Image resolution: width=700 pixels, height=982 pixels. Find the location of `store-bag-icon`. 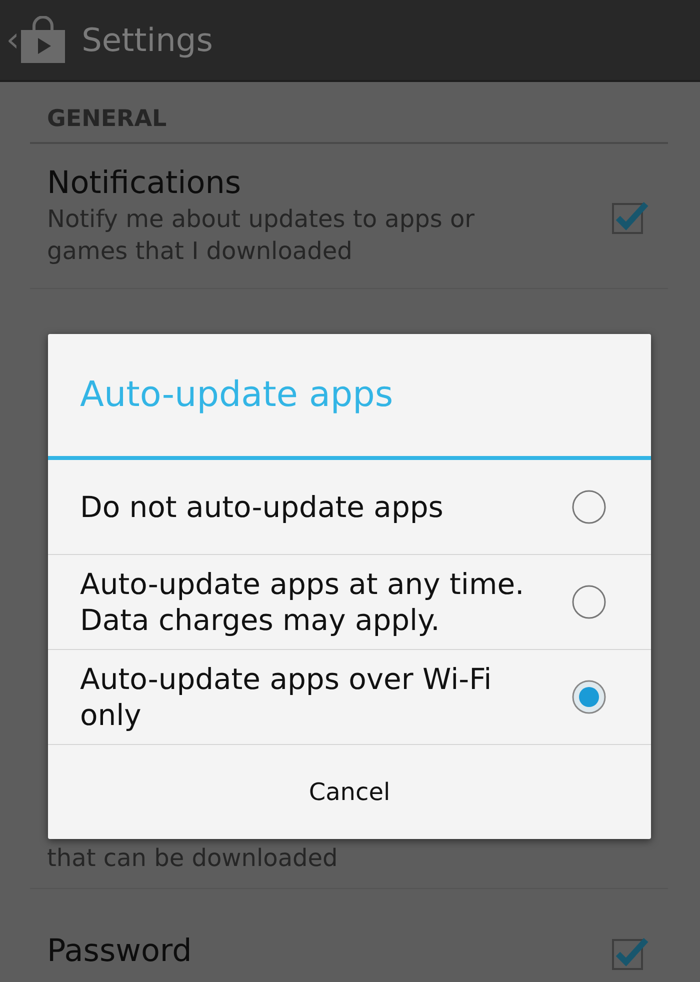

store-bag-icon is located at coordinates (43, 40).